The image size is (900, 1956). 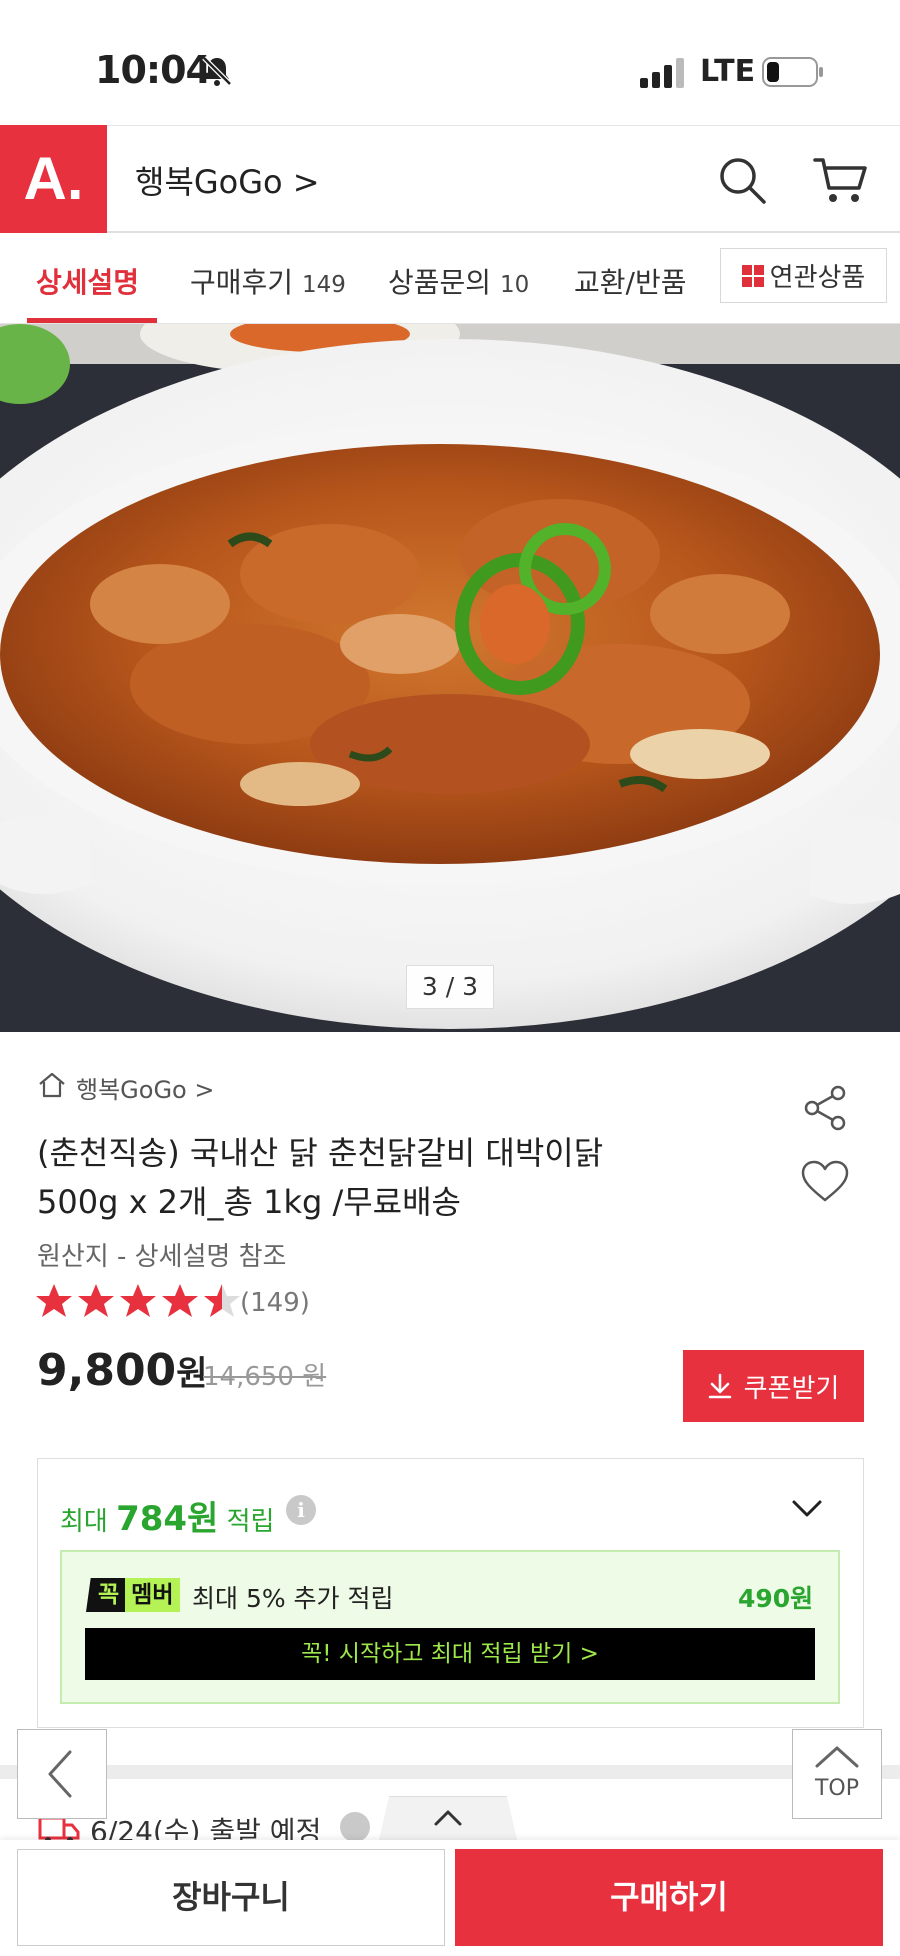 I want to click on status-time: 10:04, so click(x=153, y=70).